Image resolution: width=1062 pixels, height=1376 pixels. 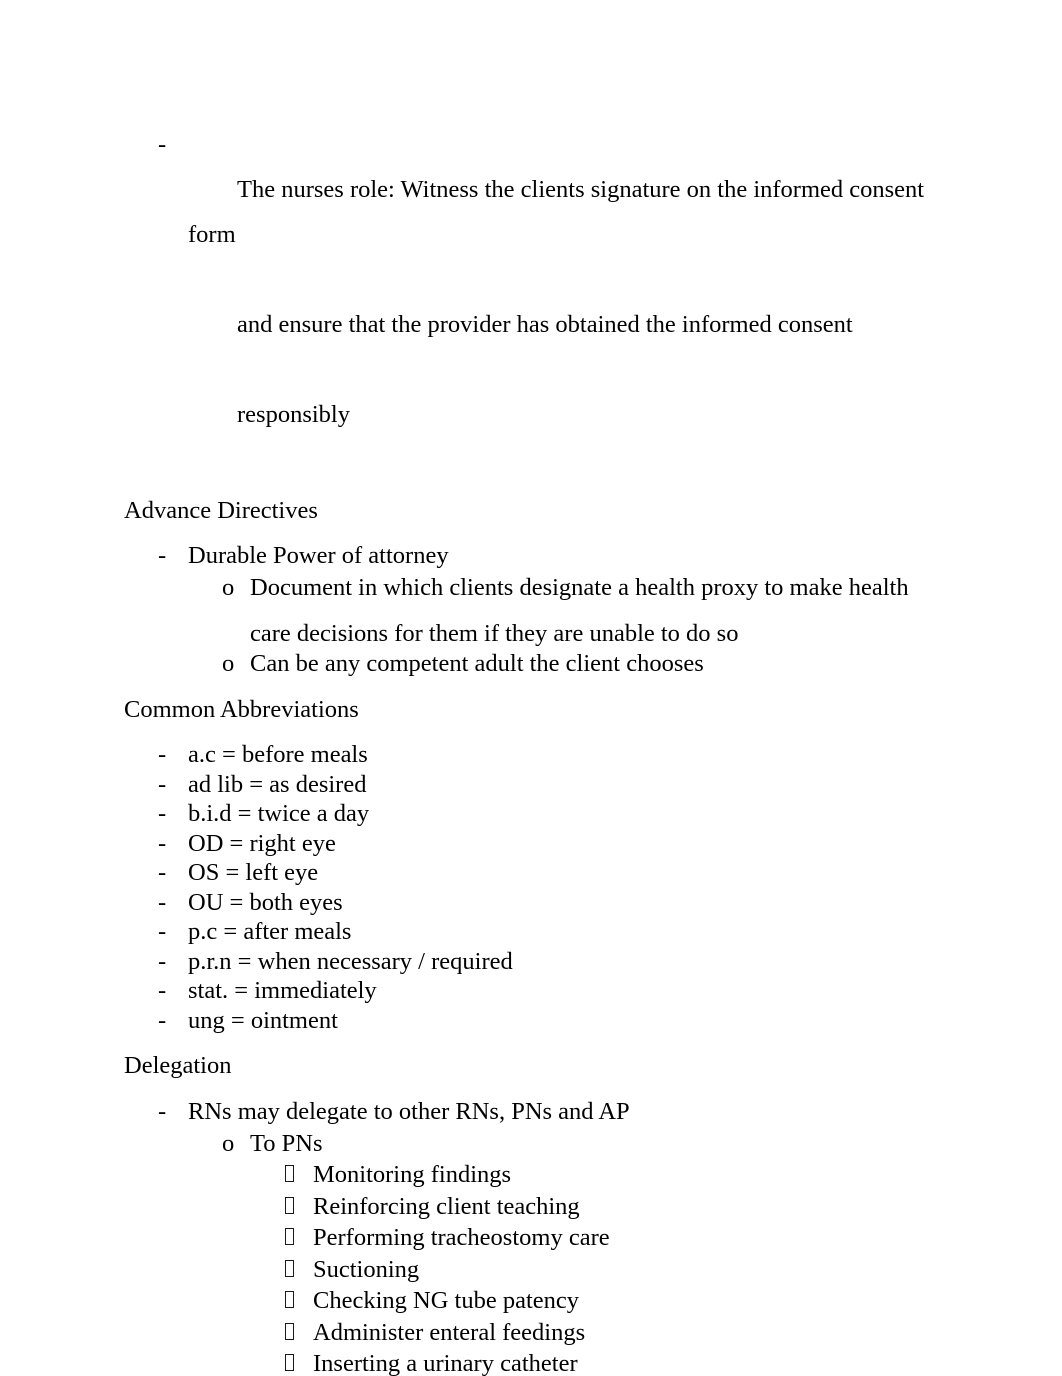 I want to click on list-item: Checking NG tube patency, so click(x=539, y=1301).